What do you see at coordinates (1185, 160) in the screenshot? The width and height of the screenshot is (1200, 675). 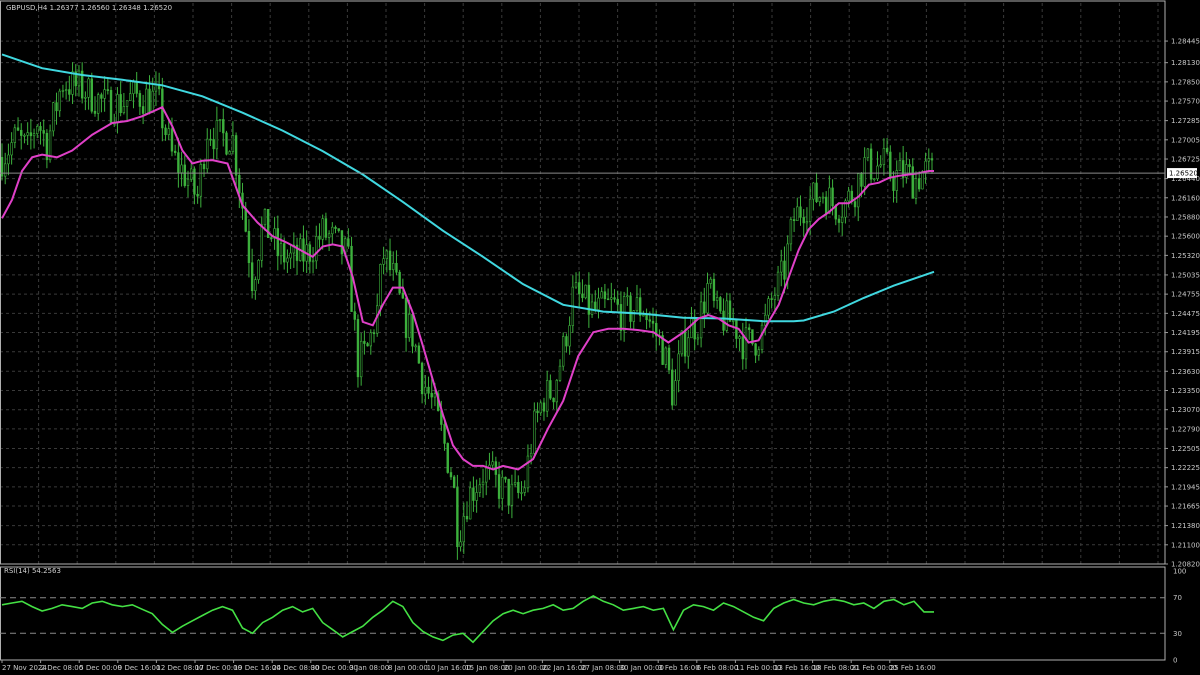 I see `price-tick-label: 1.26725` at bounding box center [1185, 160].